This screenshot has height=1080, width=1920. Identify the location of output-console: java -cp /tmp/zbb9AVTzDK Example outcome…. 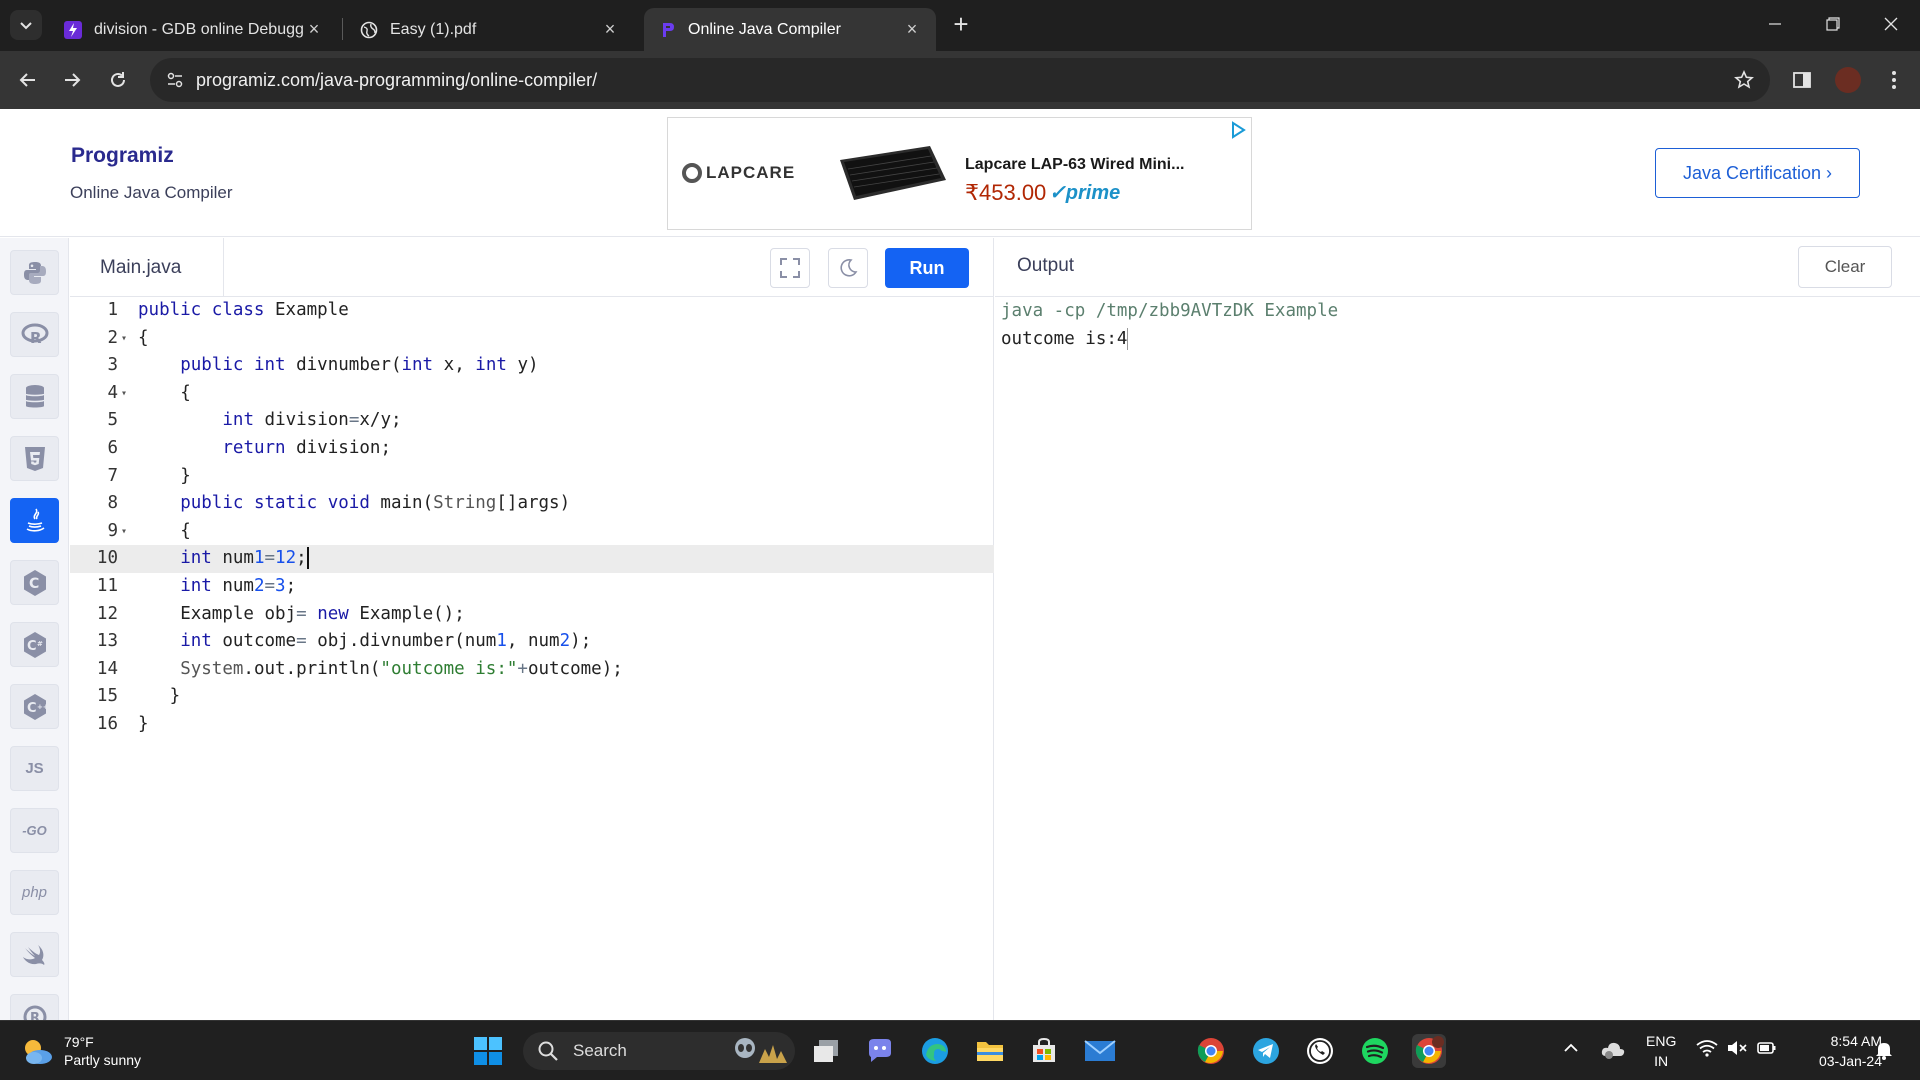
(1169, 325).